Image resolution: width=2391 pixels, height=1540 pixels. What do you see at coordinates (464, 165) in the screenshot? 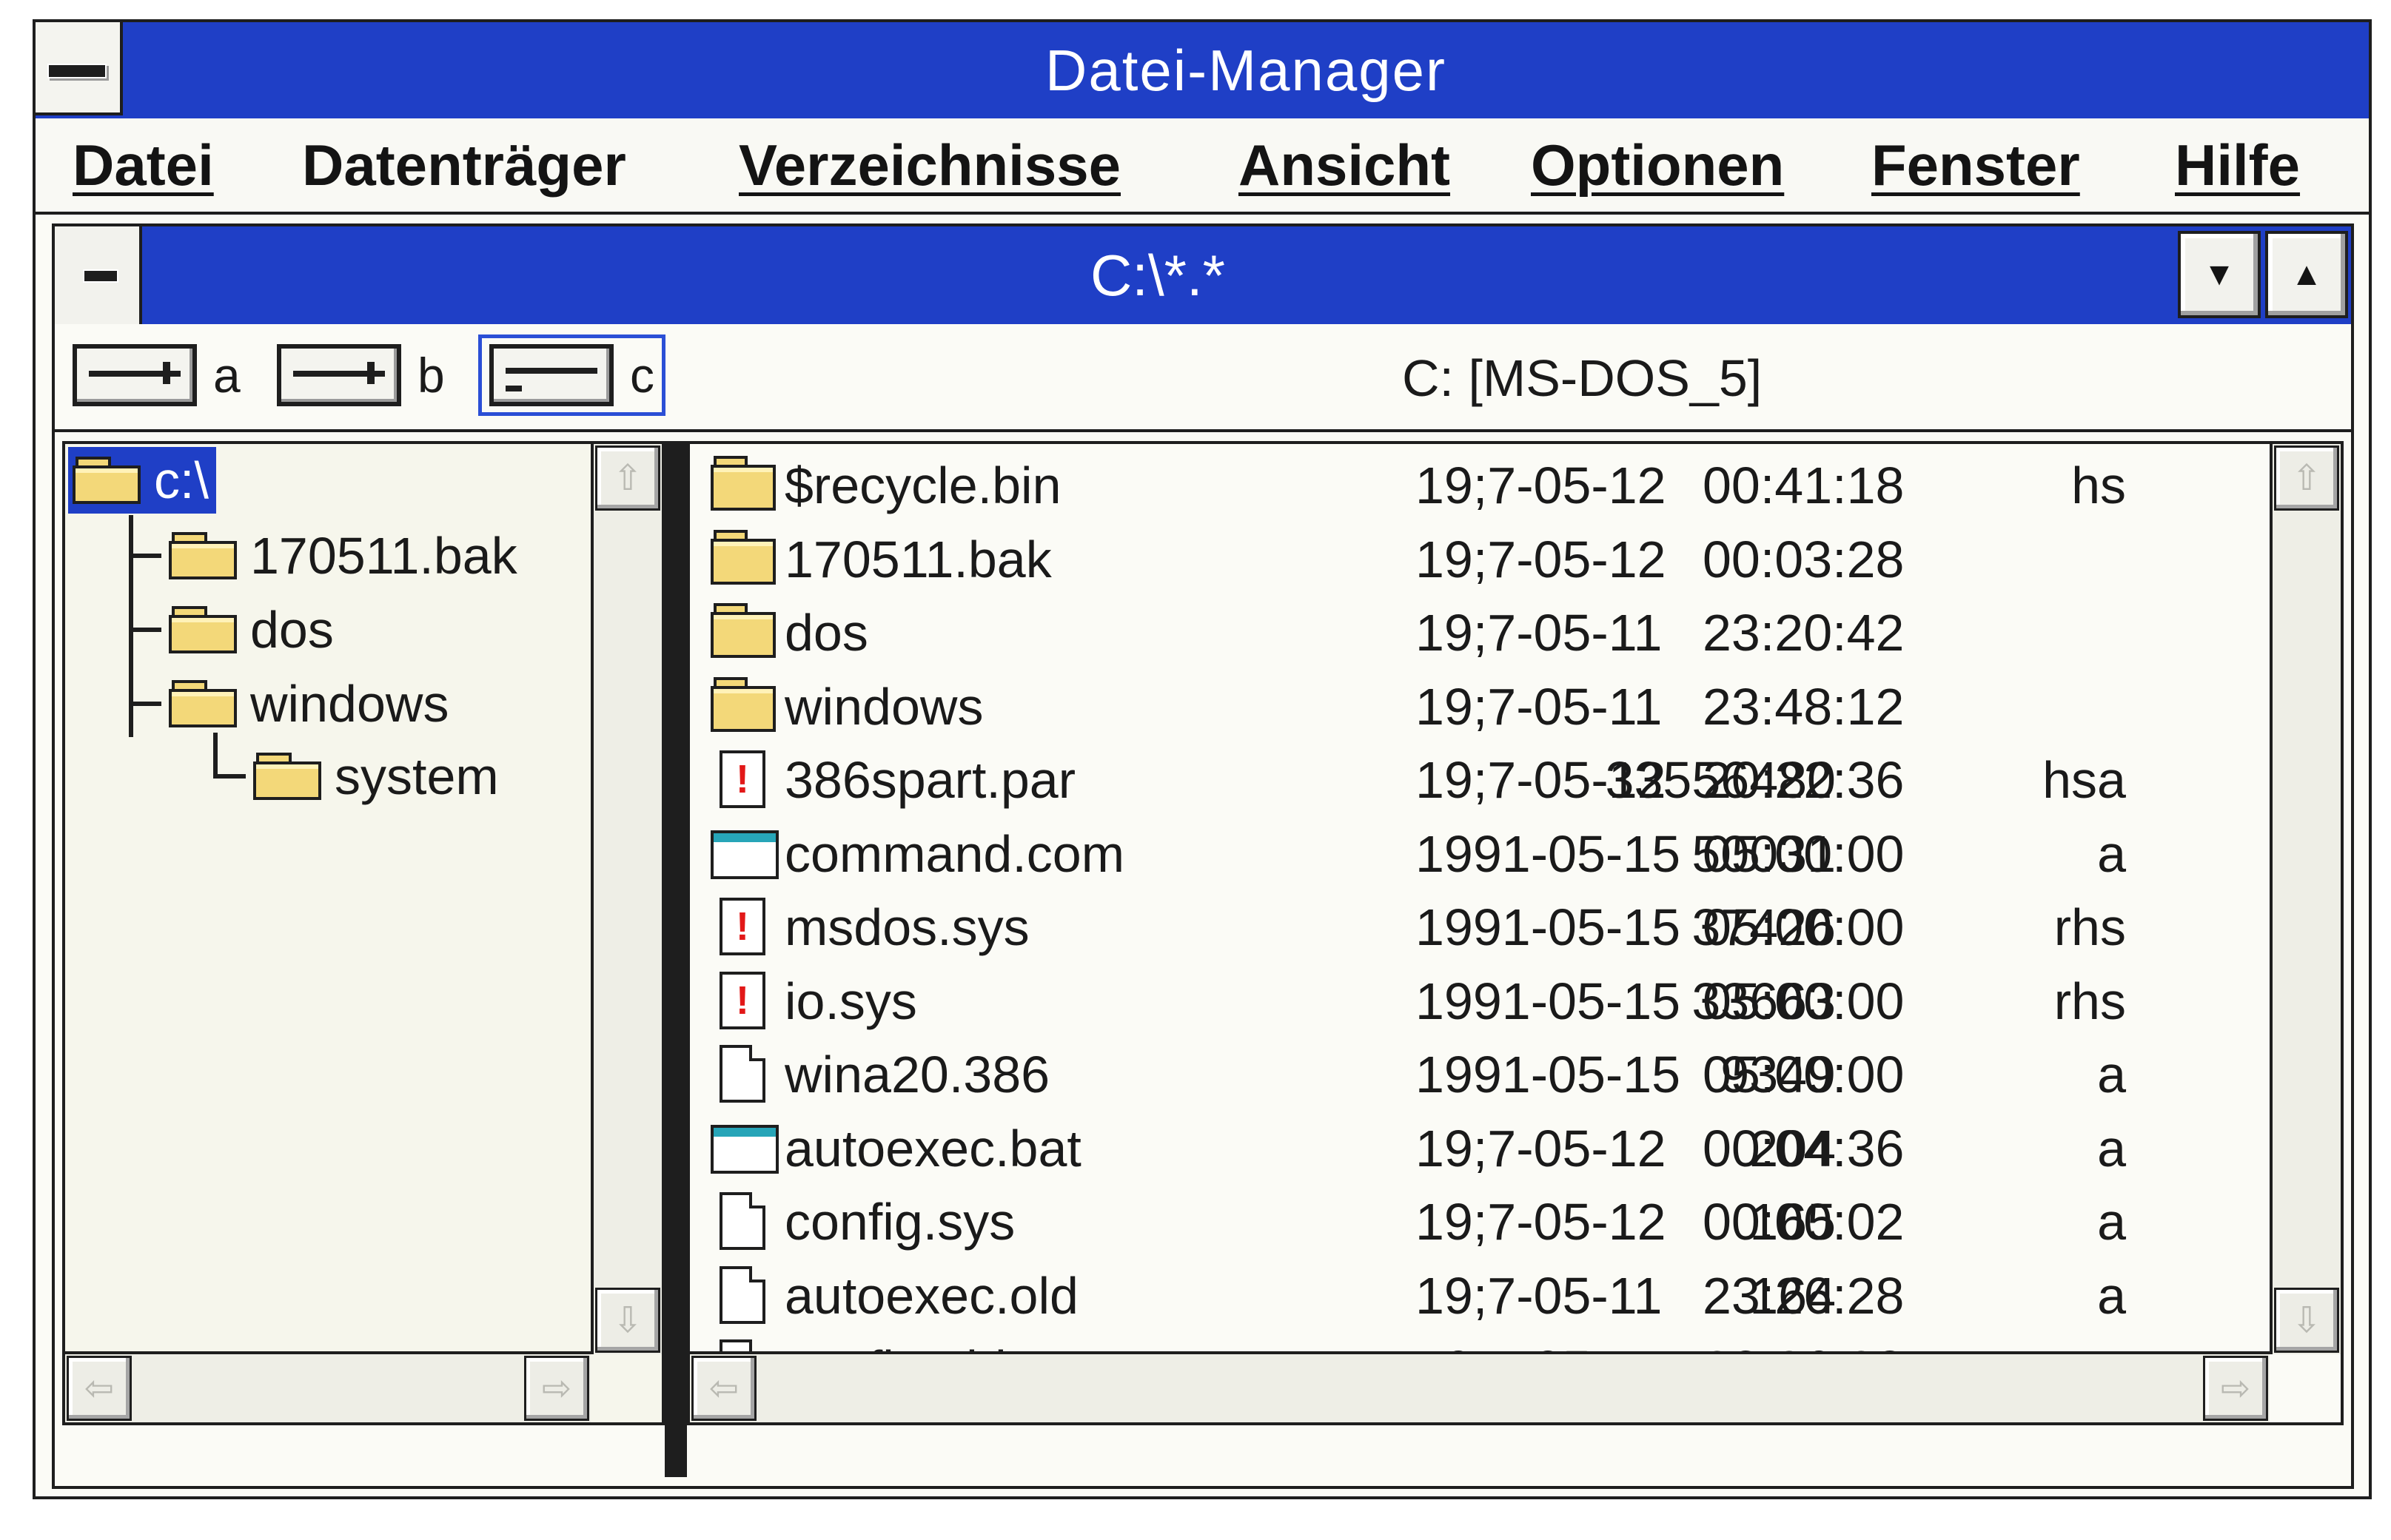
I see `menu-datentraeger: Datenträger` at bounding box center [464, 165].